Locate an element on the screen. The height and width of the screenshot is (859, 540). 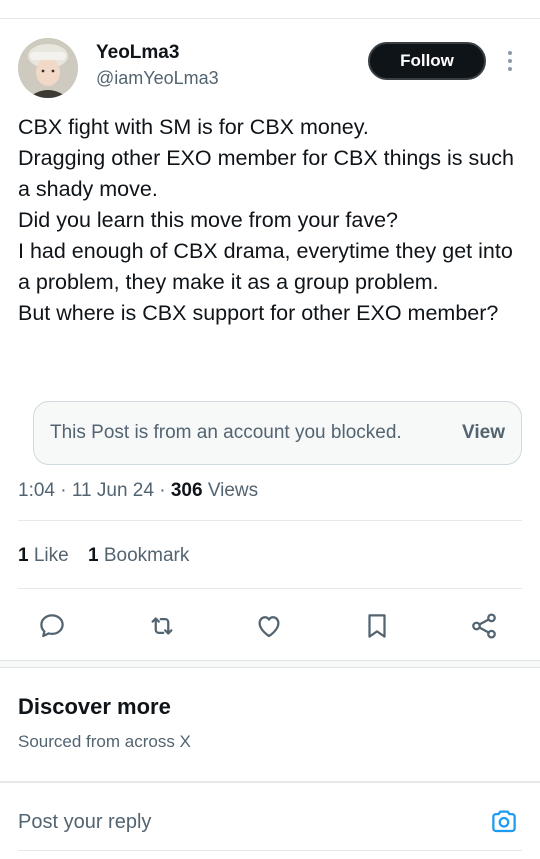
top-divider is located at coordinates (270, 18).